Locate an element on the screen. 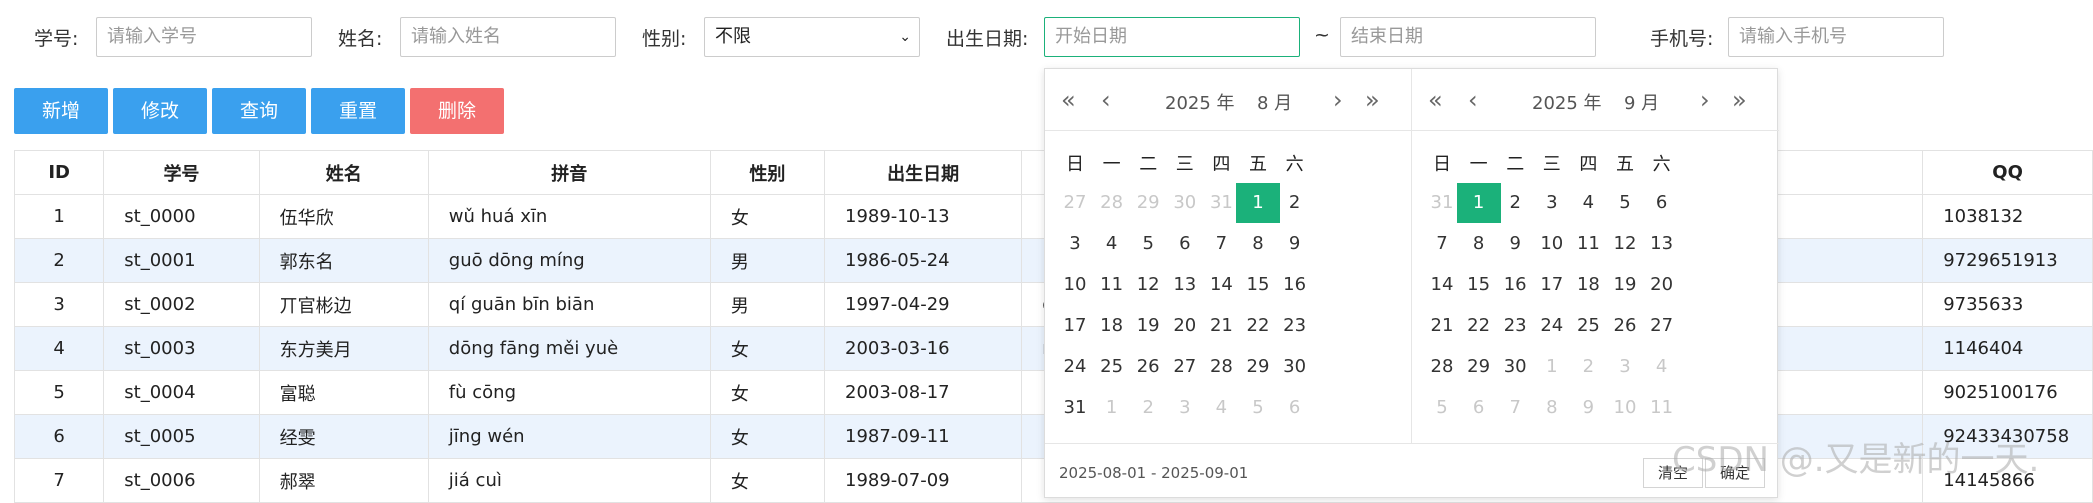 The height and width of the screenshot is (503, 2093). calendar-header-right: « ‹ 2025 年 9 月 › » is located at coordinates (1595, 100).